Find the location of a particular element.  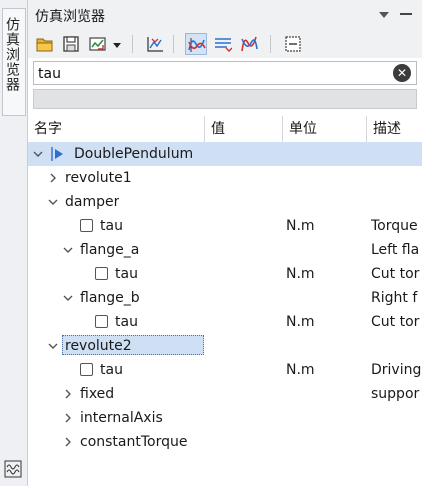

search-box: ✕ is located at coordinates (225, 73).